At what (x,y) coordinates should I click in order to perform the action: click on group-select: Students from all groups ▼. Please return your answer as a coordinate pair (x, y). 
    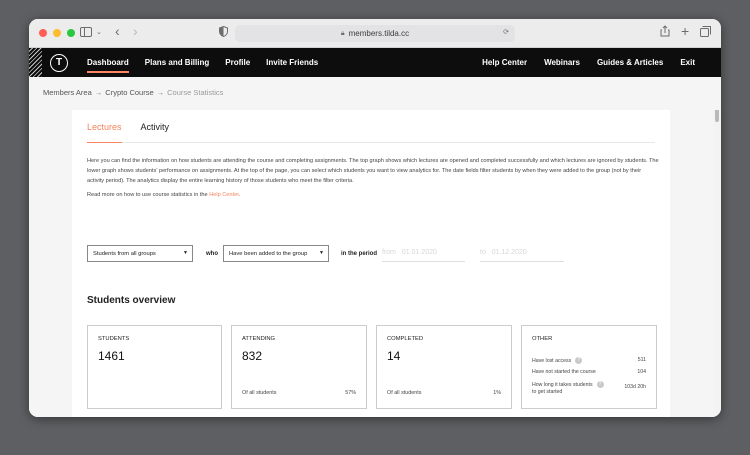
    Looking at the image, I should click on (140, 253).